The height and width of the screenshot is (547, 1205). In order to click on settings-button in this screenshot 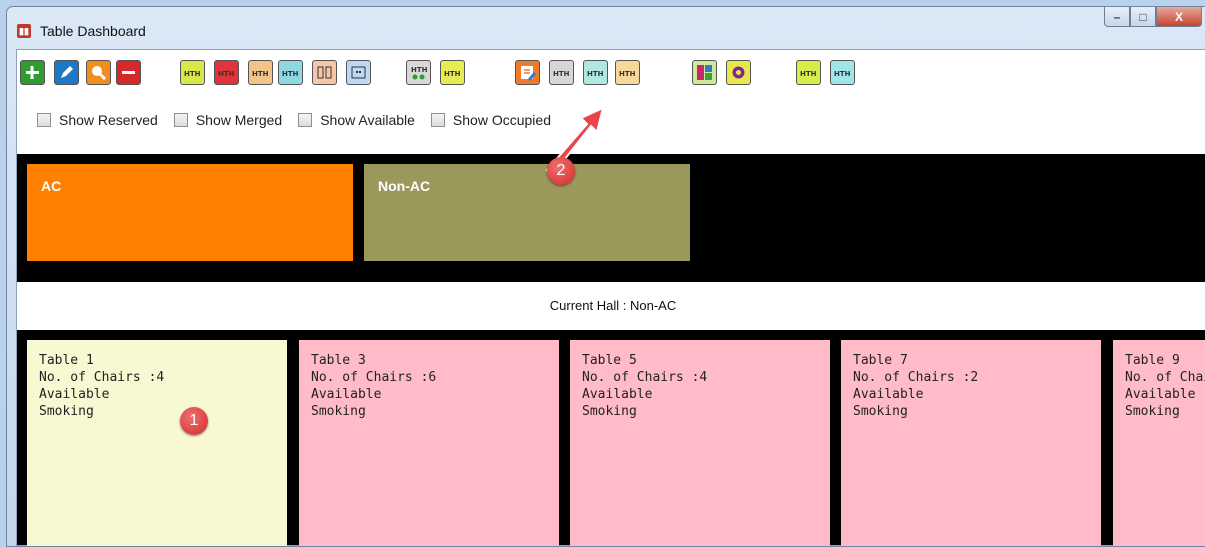, I will do `click(738, 72)`.